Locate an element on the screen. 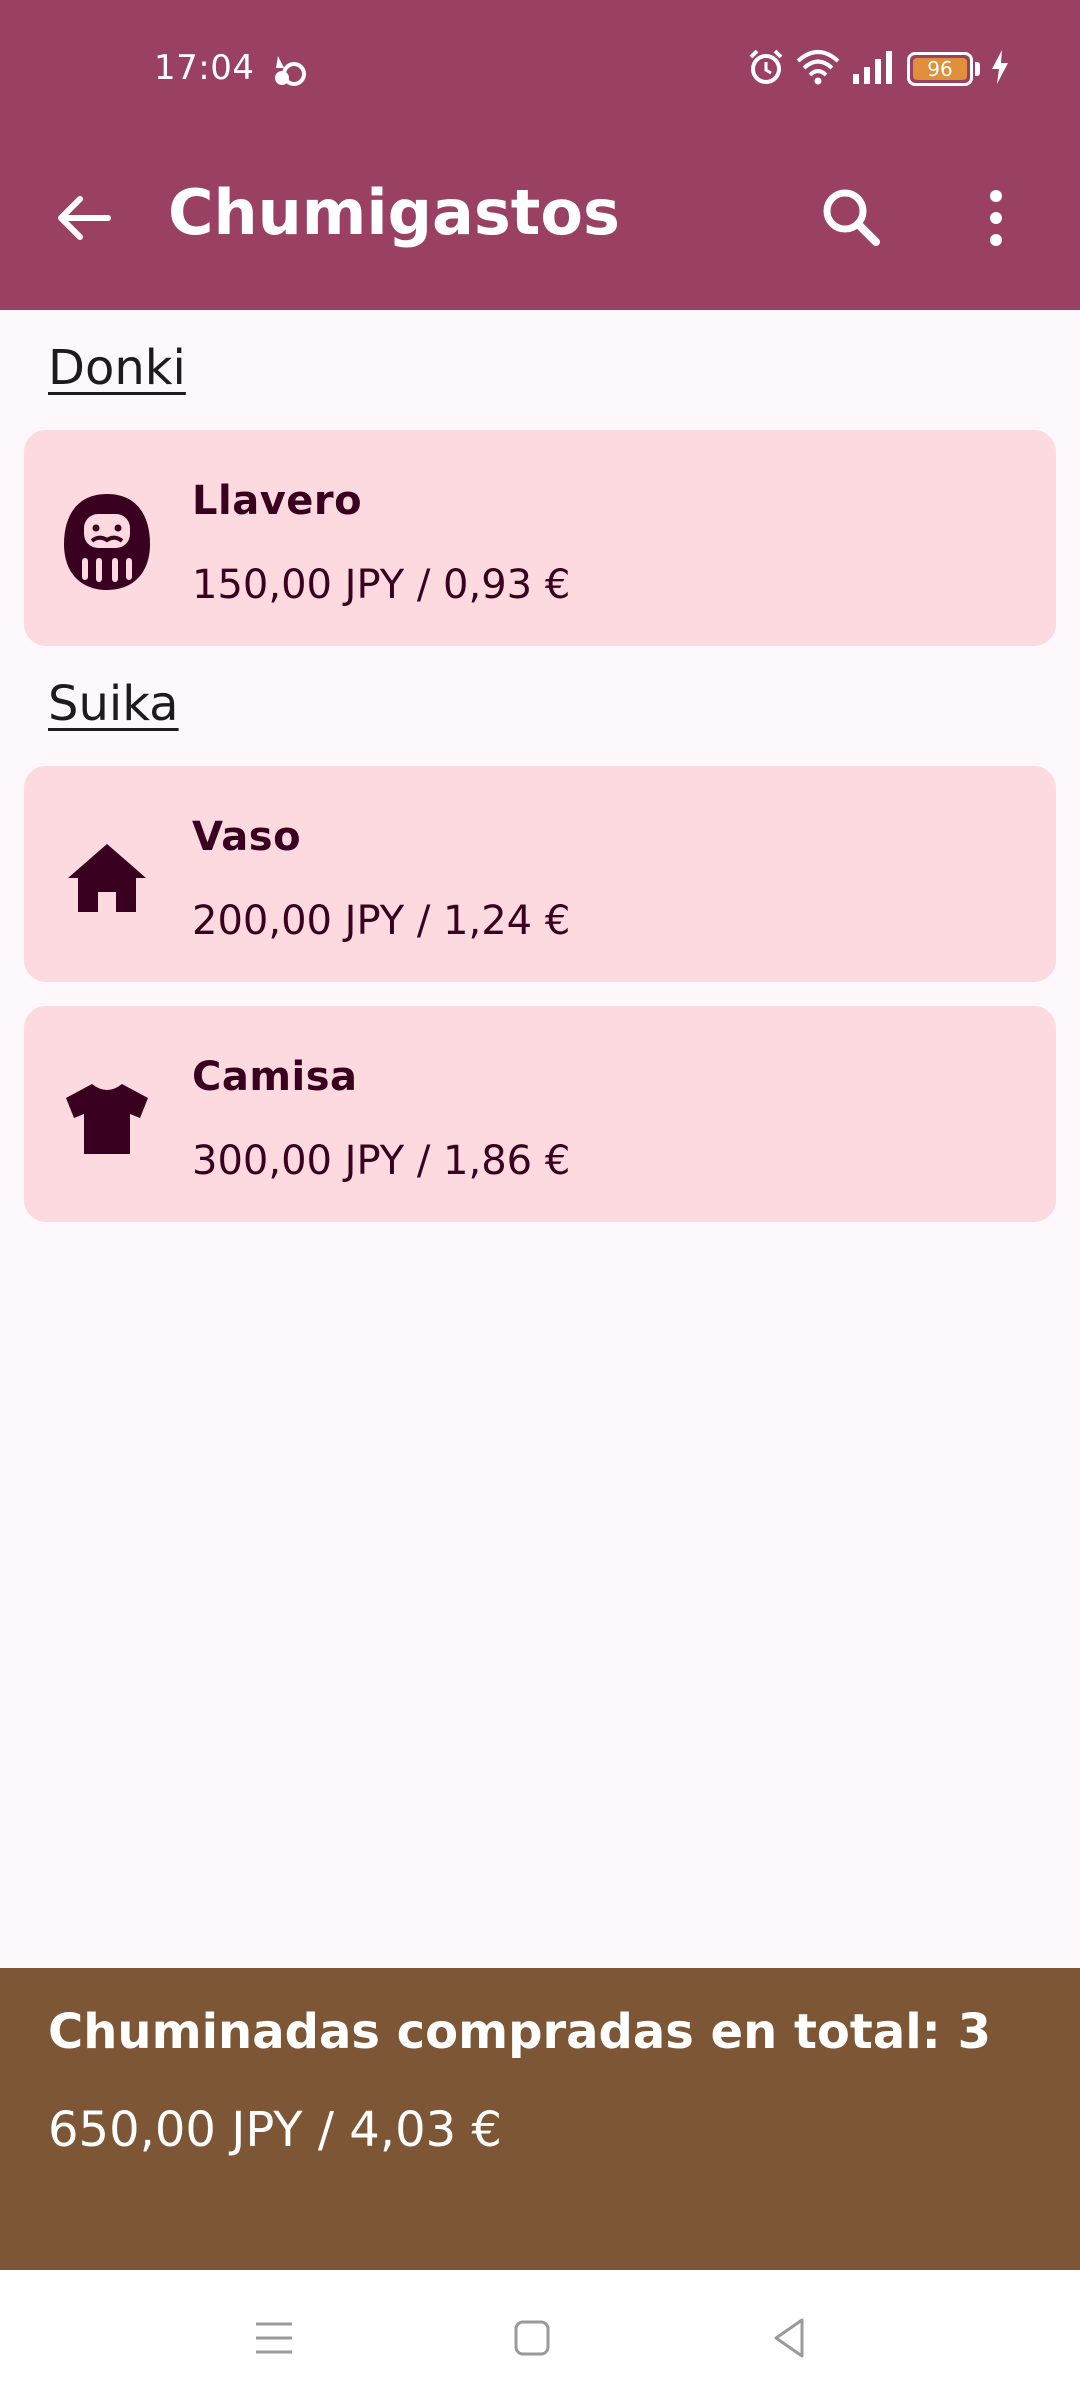 The image size is (1080, 2400). battery-level: 96 is located at coordinates (940, 69).